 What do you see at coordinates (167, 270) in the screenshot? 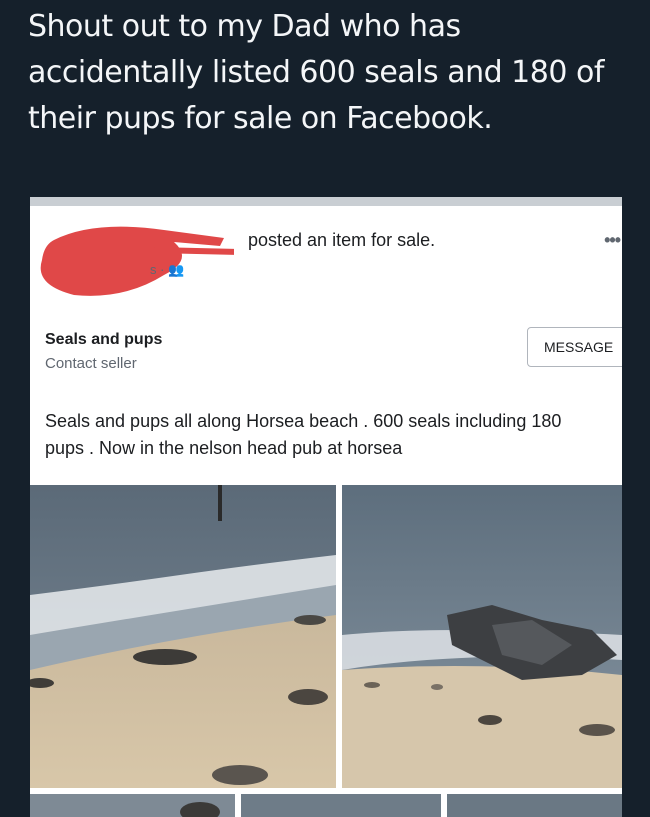
I see `post-meta: s · 👥` at bounding box center [167, 270].